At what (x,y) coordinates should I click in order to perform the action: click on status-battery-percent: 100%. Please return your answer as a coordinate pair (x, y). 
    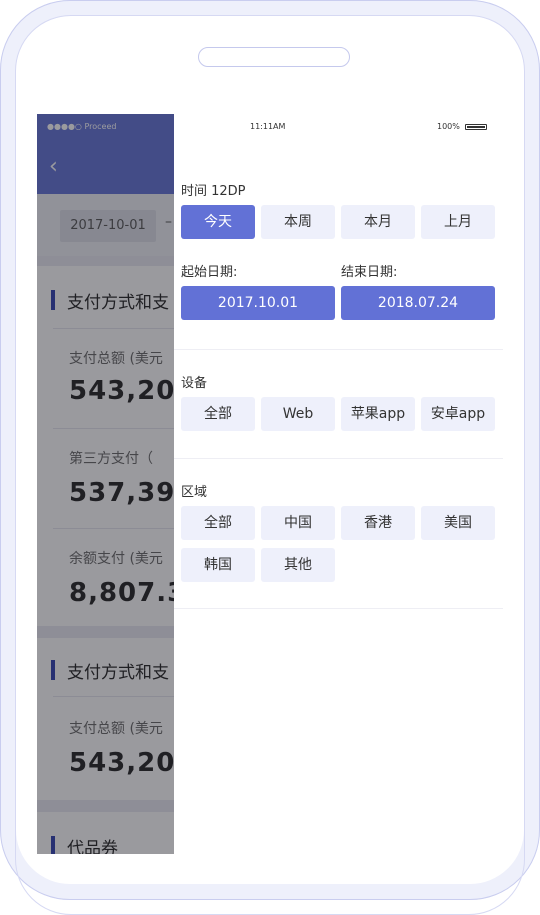
    Looking at the image, I should click on (448, 126).